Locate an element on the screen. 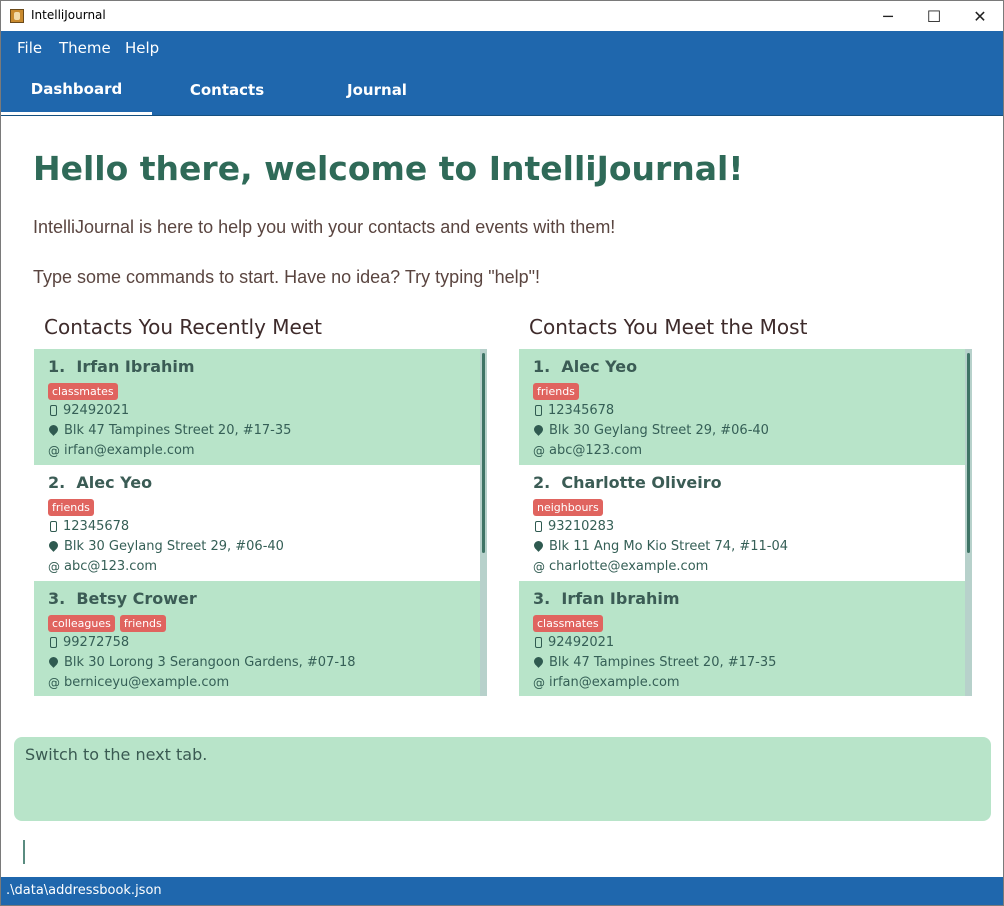 This screenshot has width=1004, height=906. contact-index: 2. is located at coordinates (542, 482).